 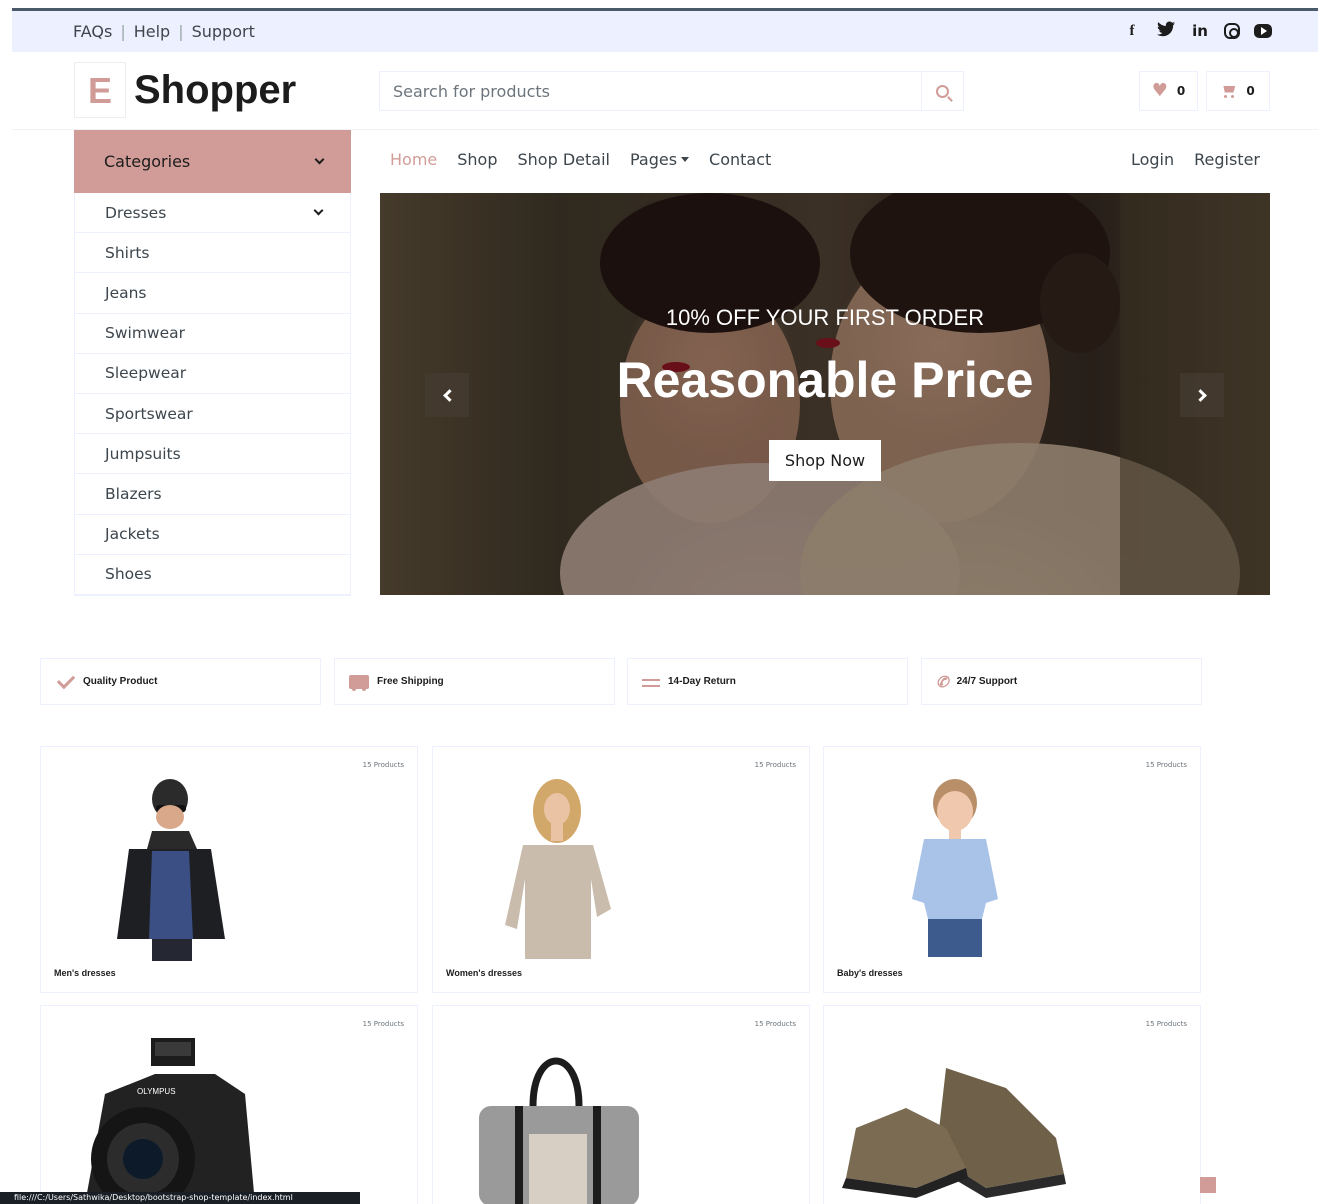 What do you see at coordinates (870, 973) in the screenshot?
I see `card-label: Baby's dresses` at bounding box center [870, 973].